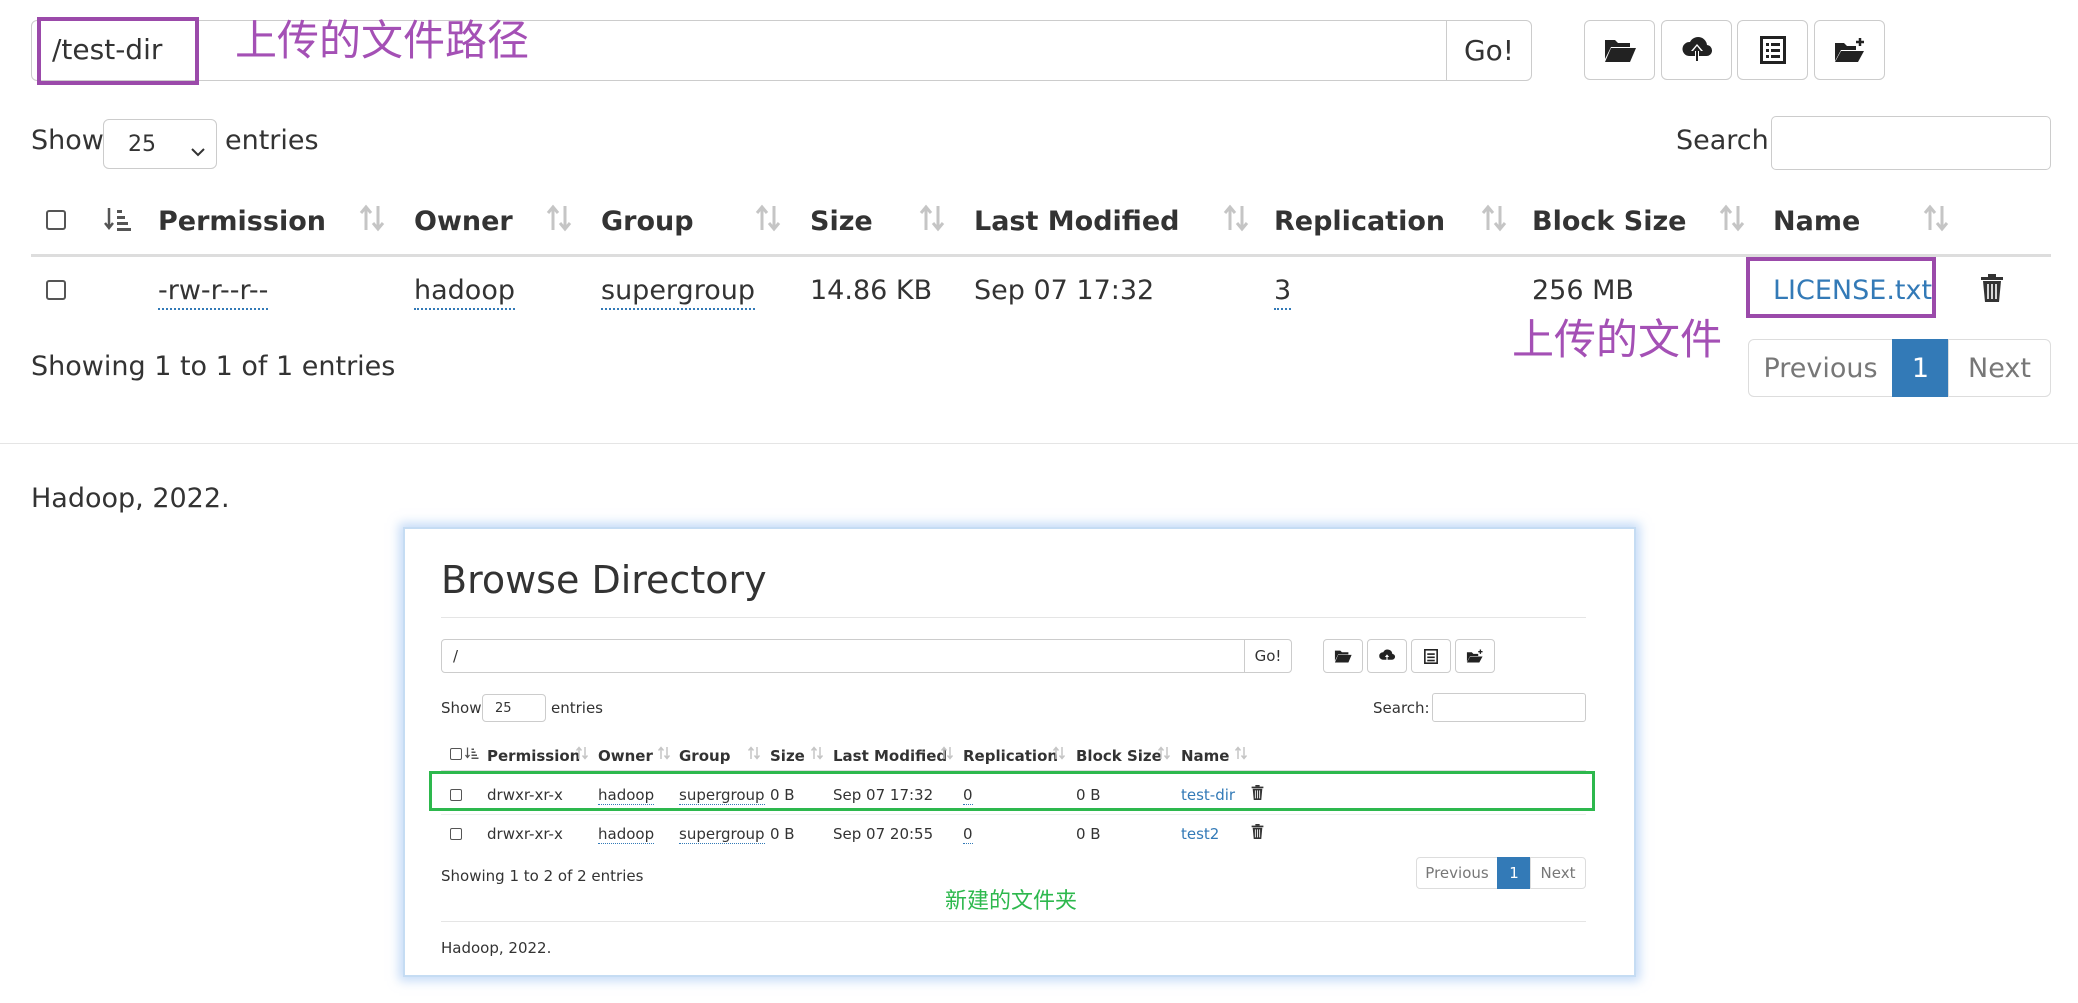 Image resolution: width=2078 pixels, height=1003 pixels. Describe the element at coordinates (1920, 368) in the screenshot. I see `page-1-button: 1` at that location.